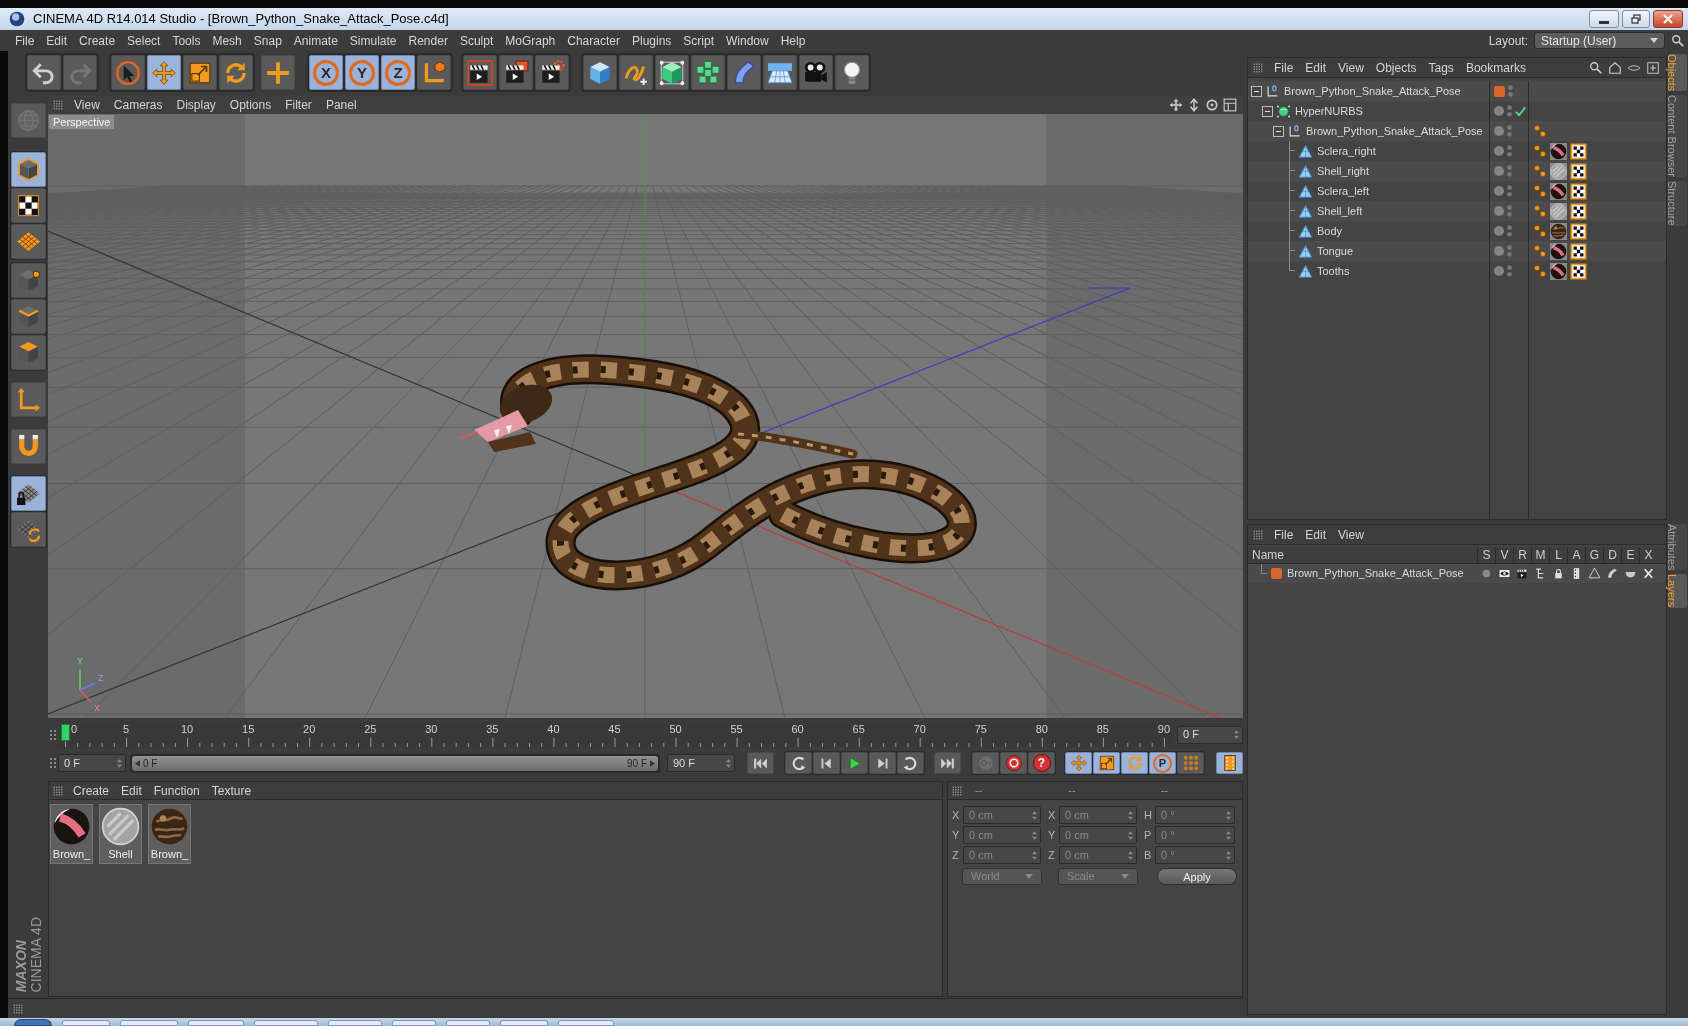 The image size is (1688, 1026). I want to click on render-view-button, so click(480, 72).